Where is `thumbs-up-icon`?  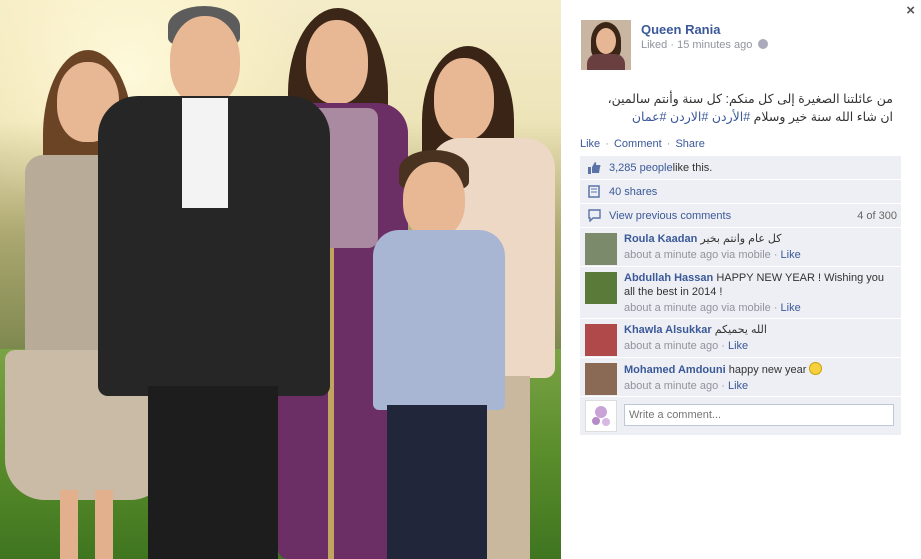
thumbs-up-icon is located at coordinates (594, 167).